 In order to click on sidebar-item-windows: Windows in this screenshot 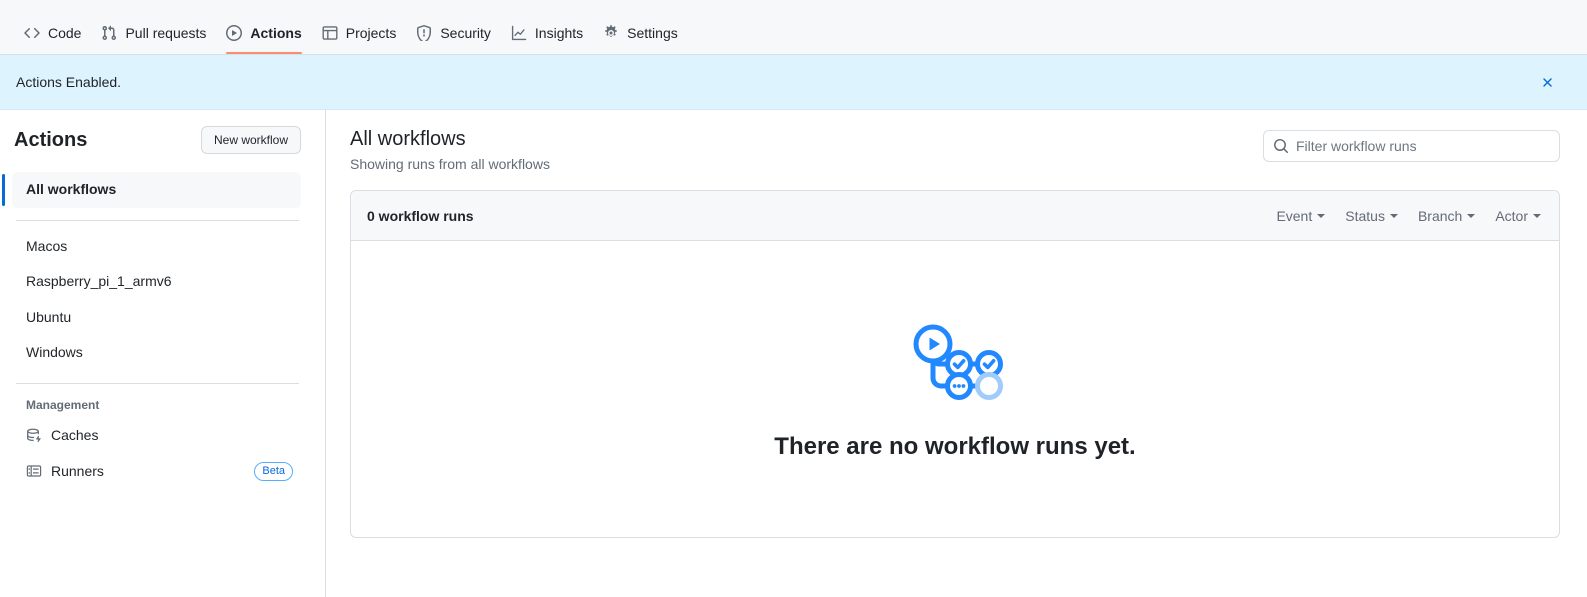, I will do `click(156, 353)`.